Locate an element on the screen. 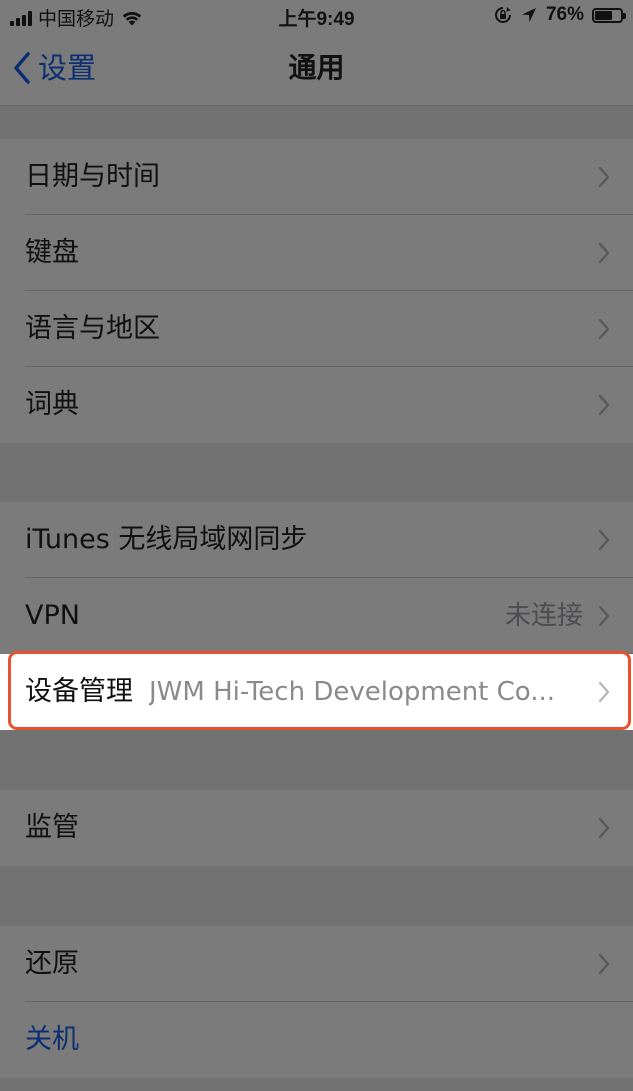 The image size is (633, 1091). navigation-bar: 设置 通用 is located at coordinates (316, 69).